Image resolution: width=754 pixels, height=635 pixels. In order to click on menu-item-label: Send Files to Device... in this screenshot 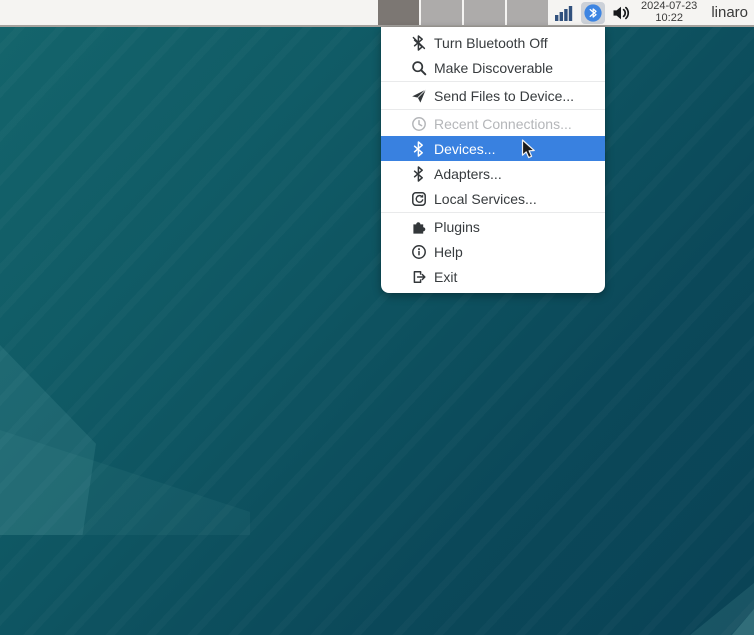, I will do `click(504, 95)`.